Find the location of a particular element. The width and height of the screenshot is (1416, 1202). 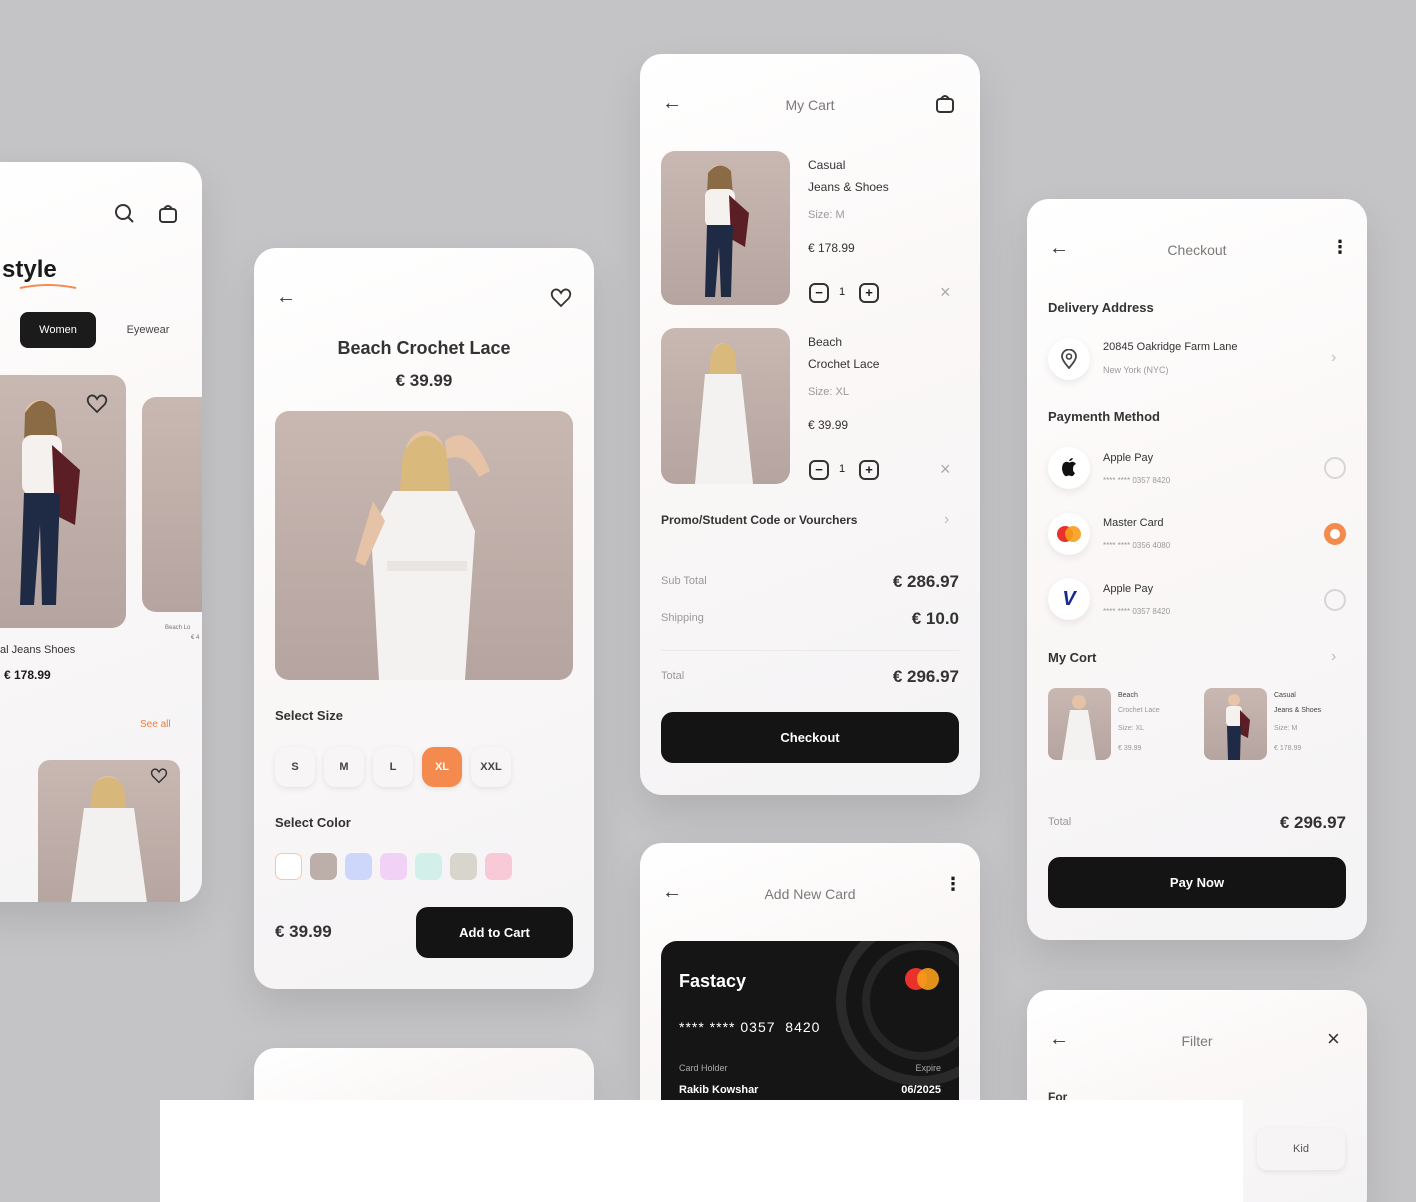

apple-icon is located at coordinates (1069, 468).